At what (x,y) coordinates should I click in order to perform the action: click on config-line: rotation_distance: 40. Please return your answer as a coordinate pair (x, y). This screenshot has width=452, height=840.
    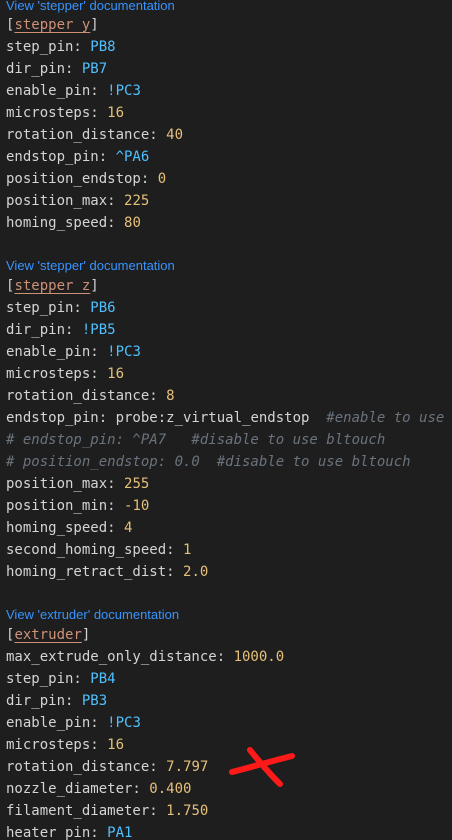
    Looking at the image, I should click on (94, 135).